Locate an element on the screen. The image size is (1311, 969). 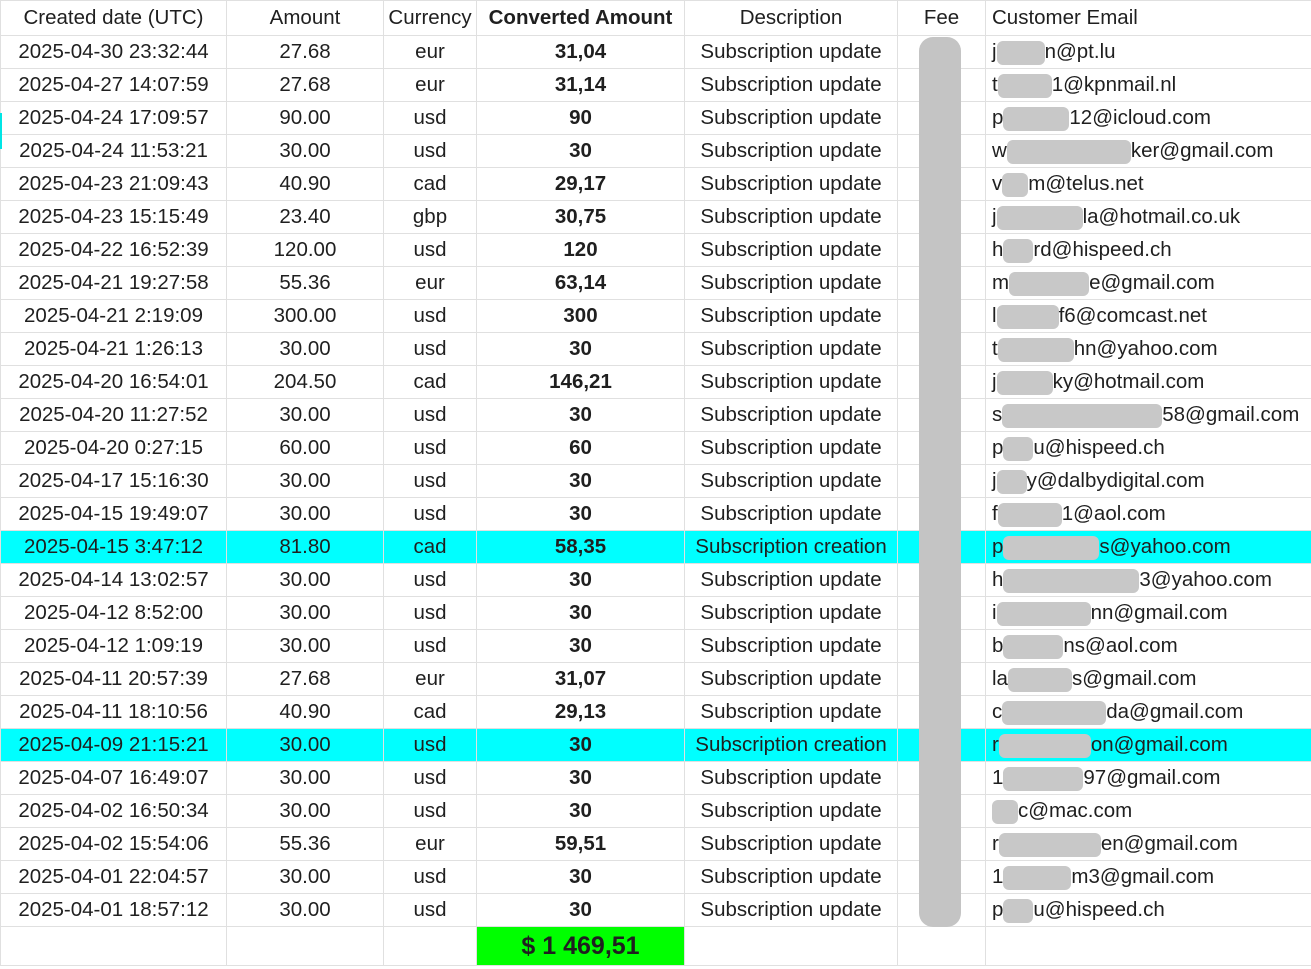
cell-created-date: 2025-04-24 17:09:57 is located at coordinates (113, 118).